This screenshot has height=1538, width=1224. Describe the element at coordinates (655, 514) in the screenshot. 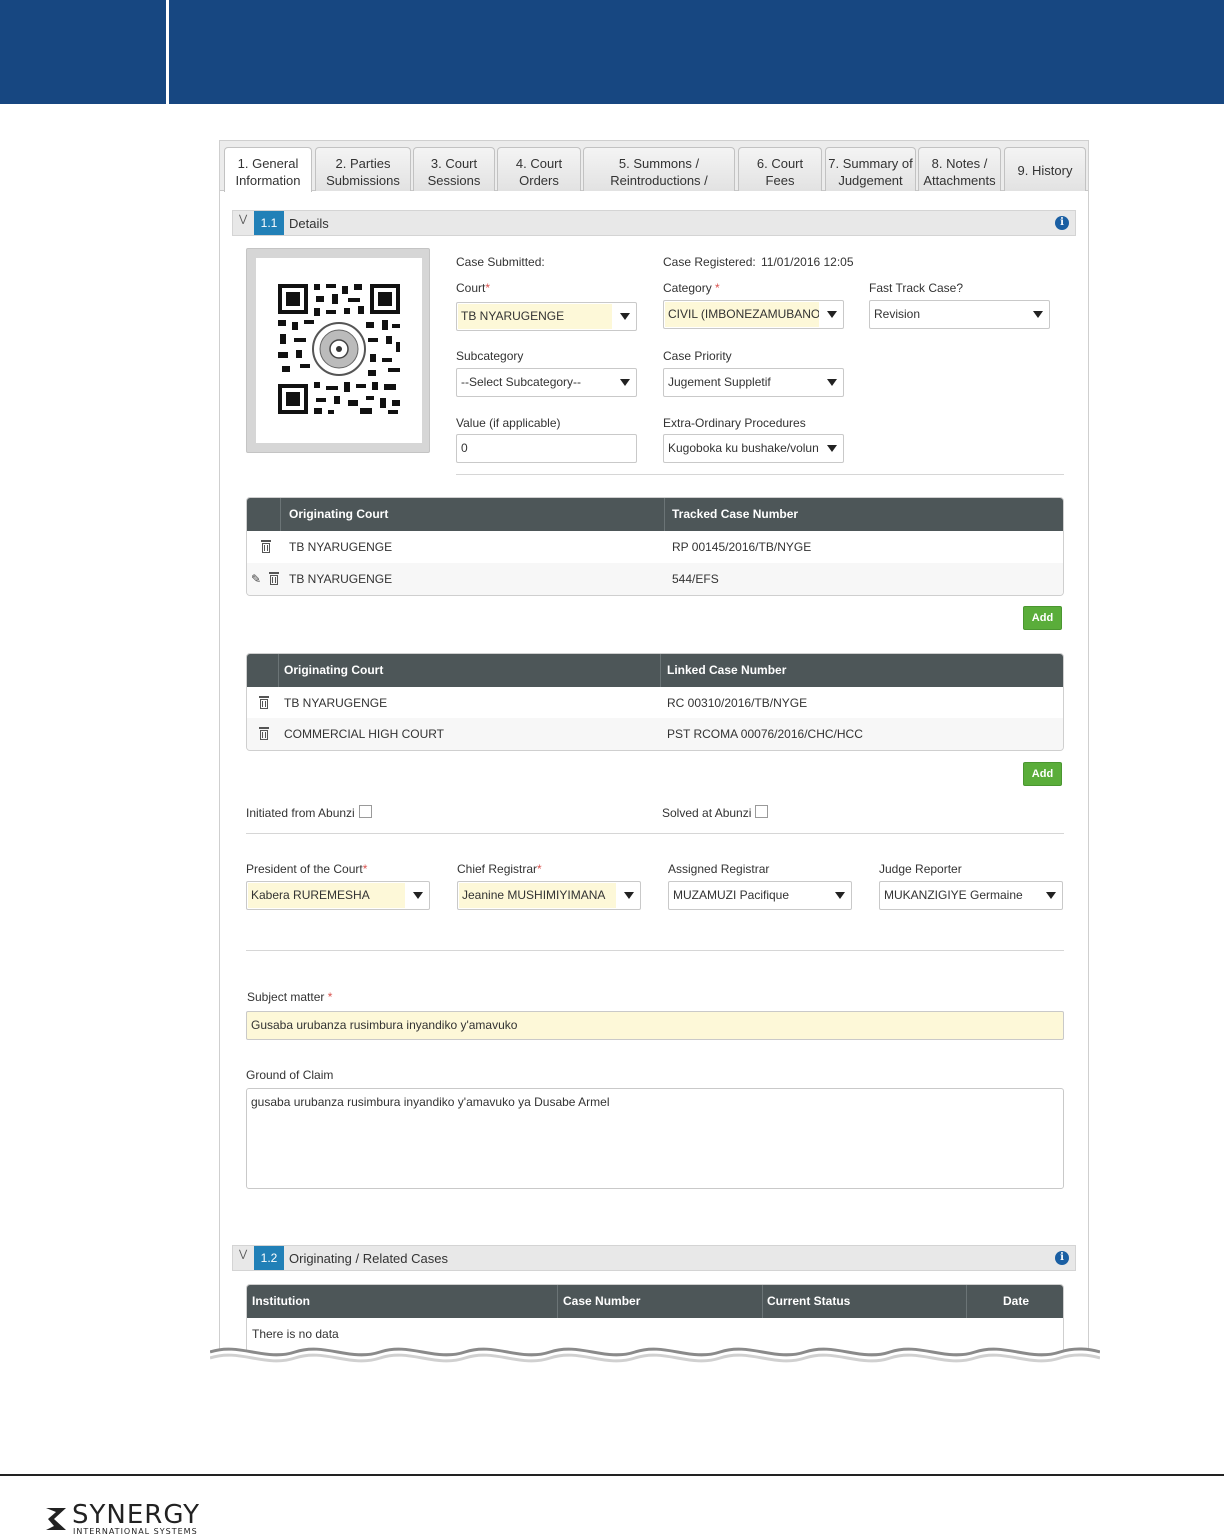

I see `table-header: Originating Court Tracked Case Number` at that location.